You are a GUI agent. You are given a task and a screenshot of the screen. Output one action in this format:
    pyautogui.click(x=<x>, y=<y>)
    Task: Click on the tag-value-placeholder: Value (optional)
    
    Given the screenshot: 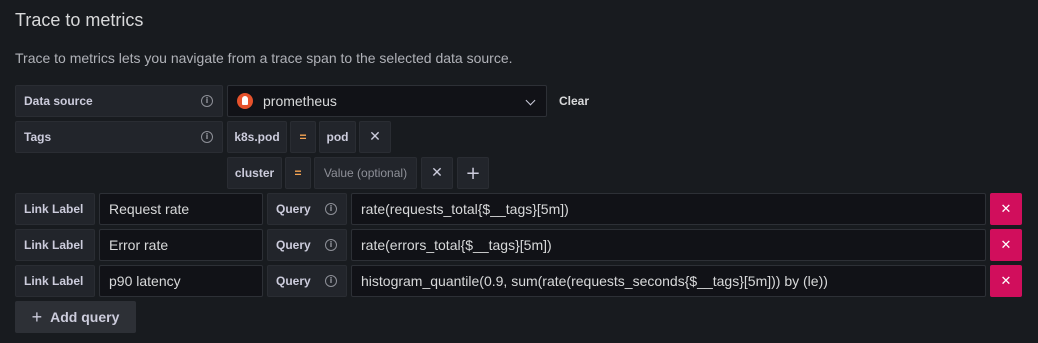 What is the action you would take?
    pyautogui.click(x=365, y=173)
    